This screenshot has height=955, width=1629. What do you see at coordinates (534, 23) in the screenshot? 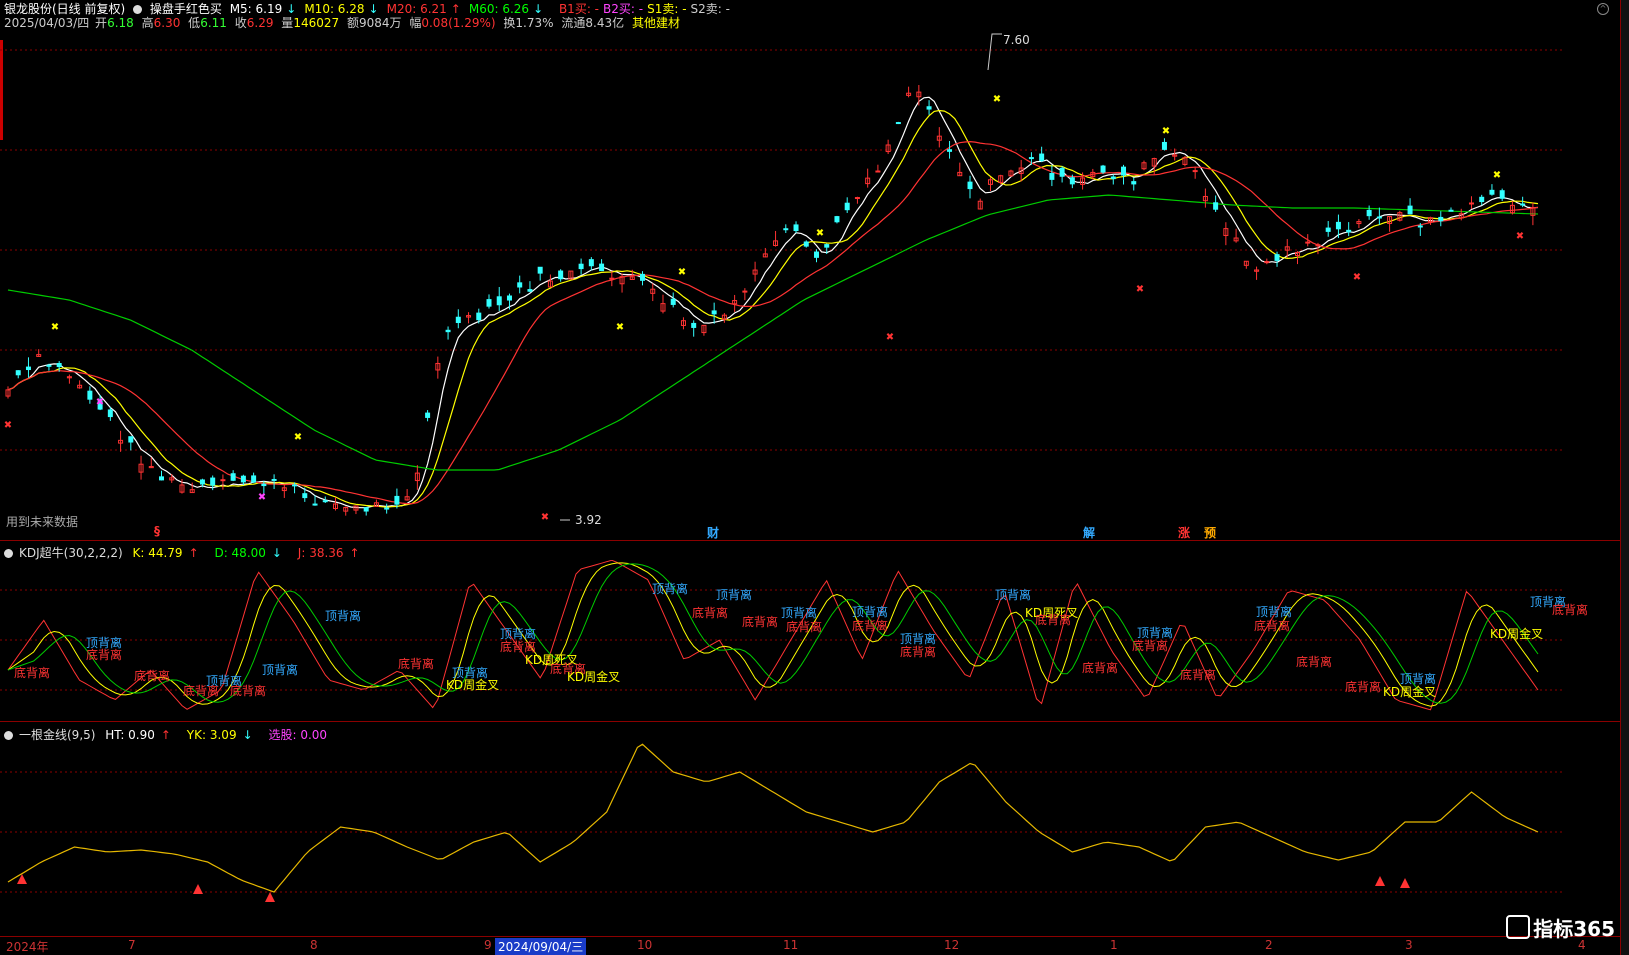
I see `quote-turn: 1.73%` at bounding box center [534, 23].